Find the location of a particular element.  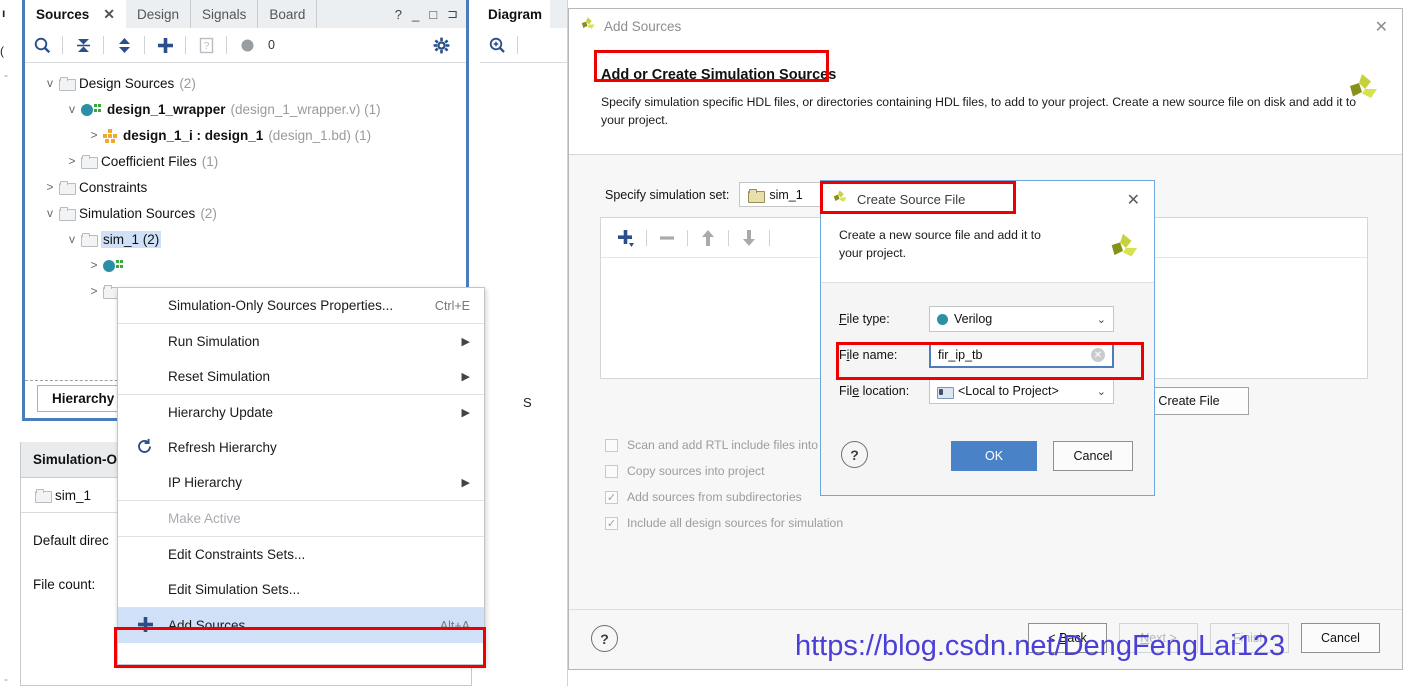

file-name-label: File name: is located at coordinates (868, 355).